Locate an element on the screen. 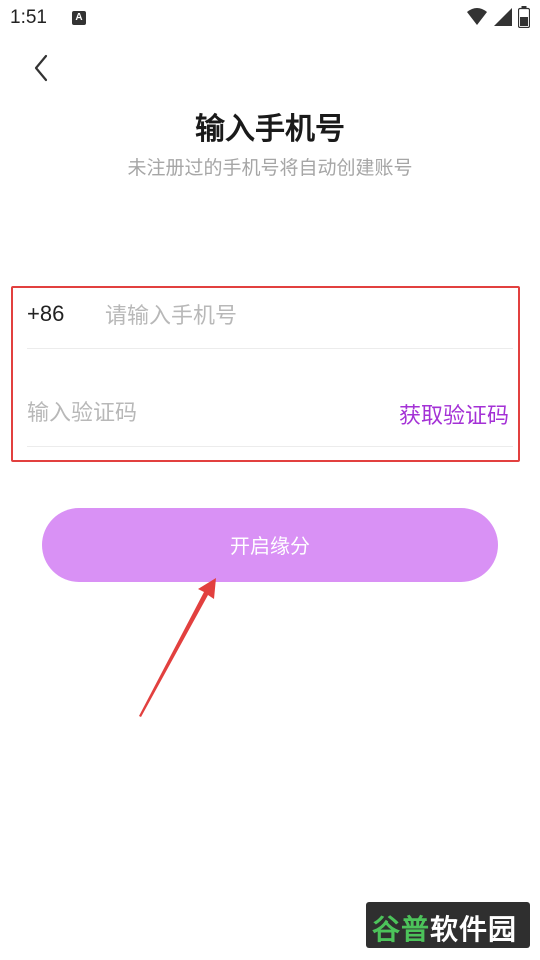 The height and width of the screenshot is (960, 540). annotation-arrow is located at coordinates (177, 647).